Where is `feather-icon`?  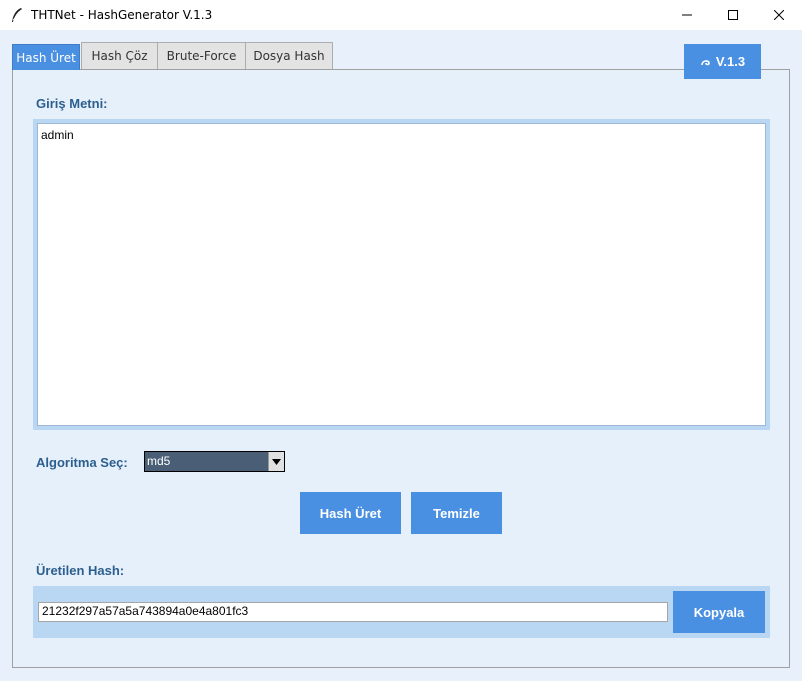 feather-icon is located at coordinates (17, 15).